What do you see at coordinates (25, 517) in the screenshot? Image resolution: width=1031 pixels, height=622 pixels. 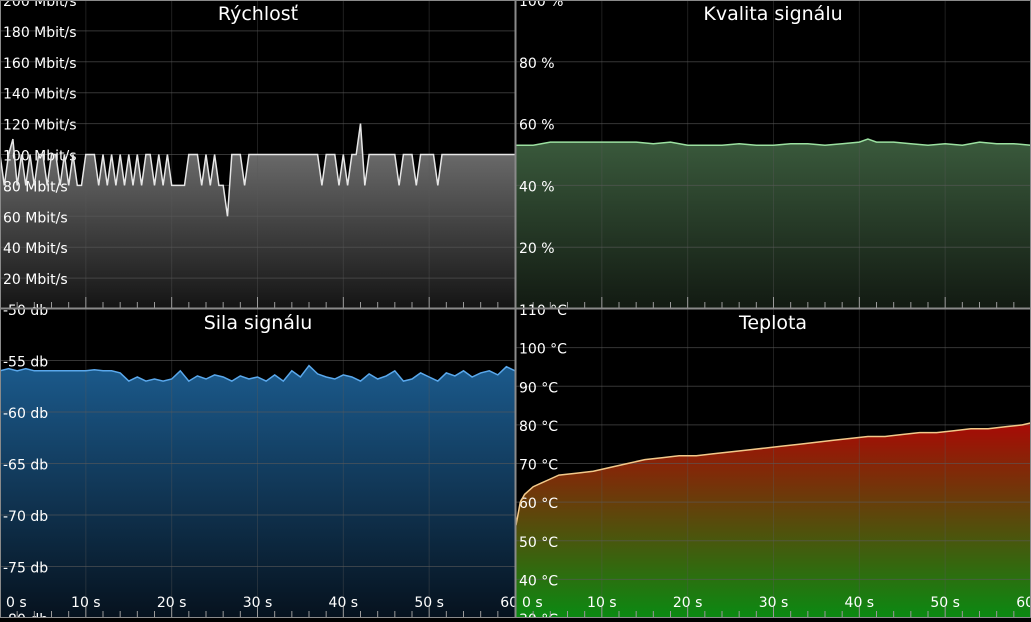 I see `y-tick-label: -70 db` at bounding box center [25, 517].